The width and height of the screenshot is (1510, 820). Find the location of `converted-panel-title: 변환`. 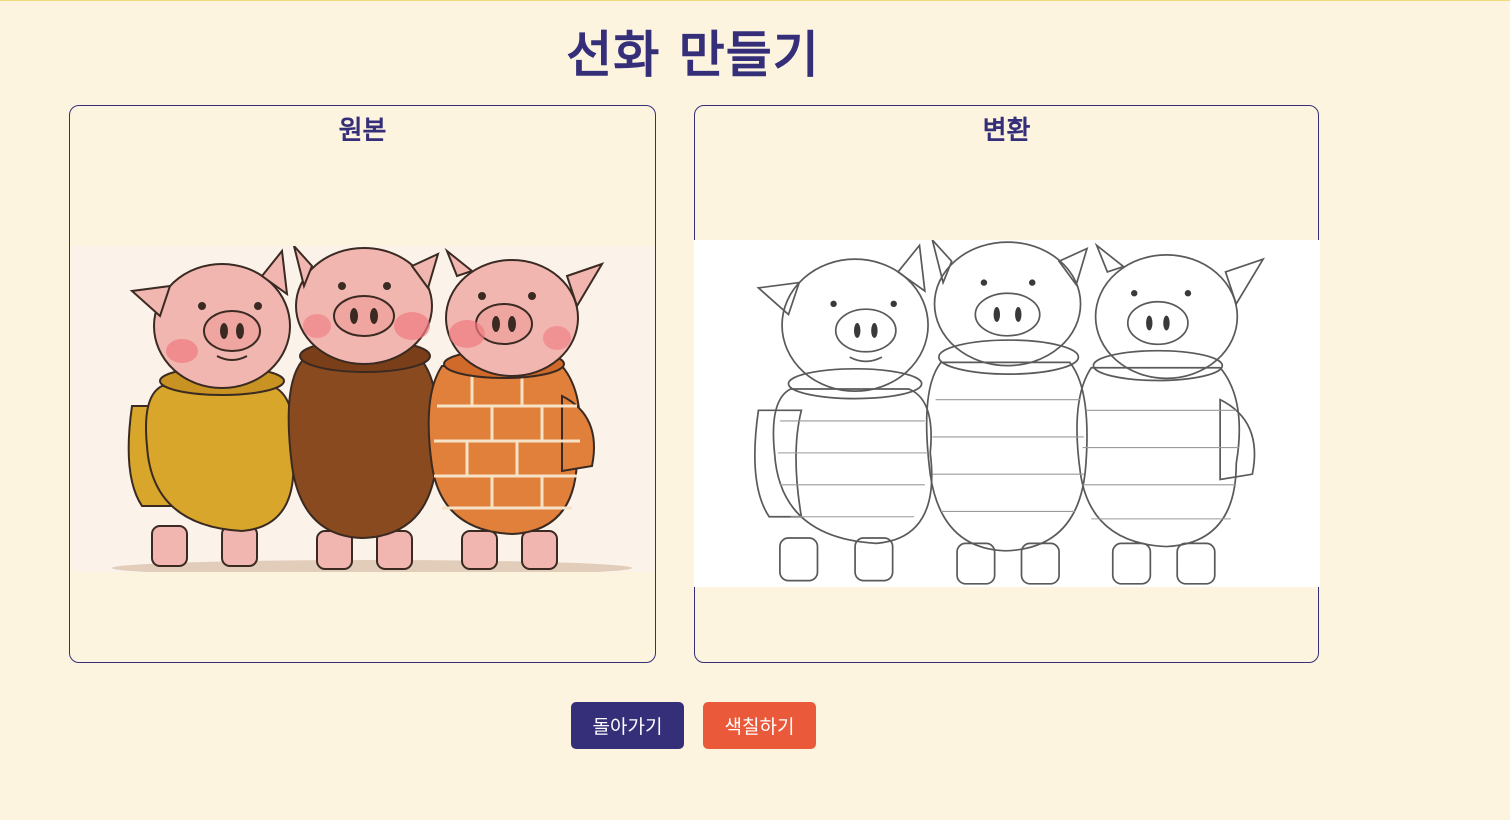

converted-panel-title: 변환 is located at coordinates (1006, 131).